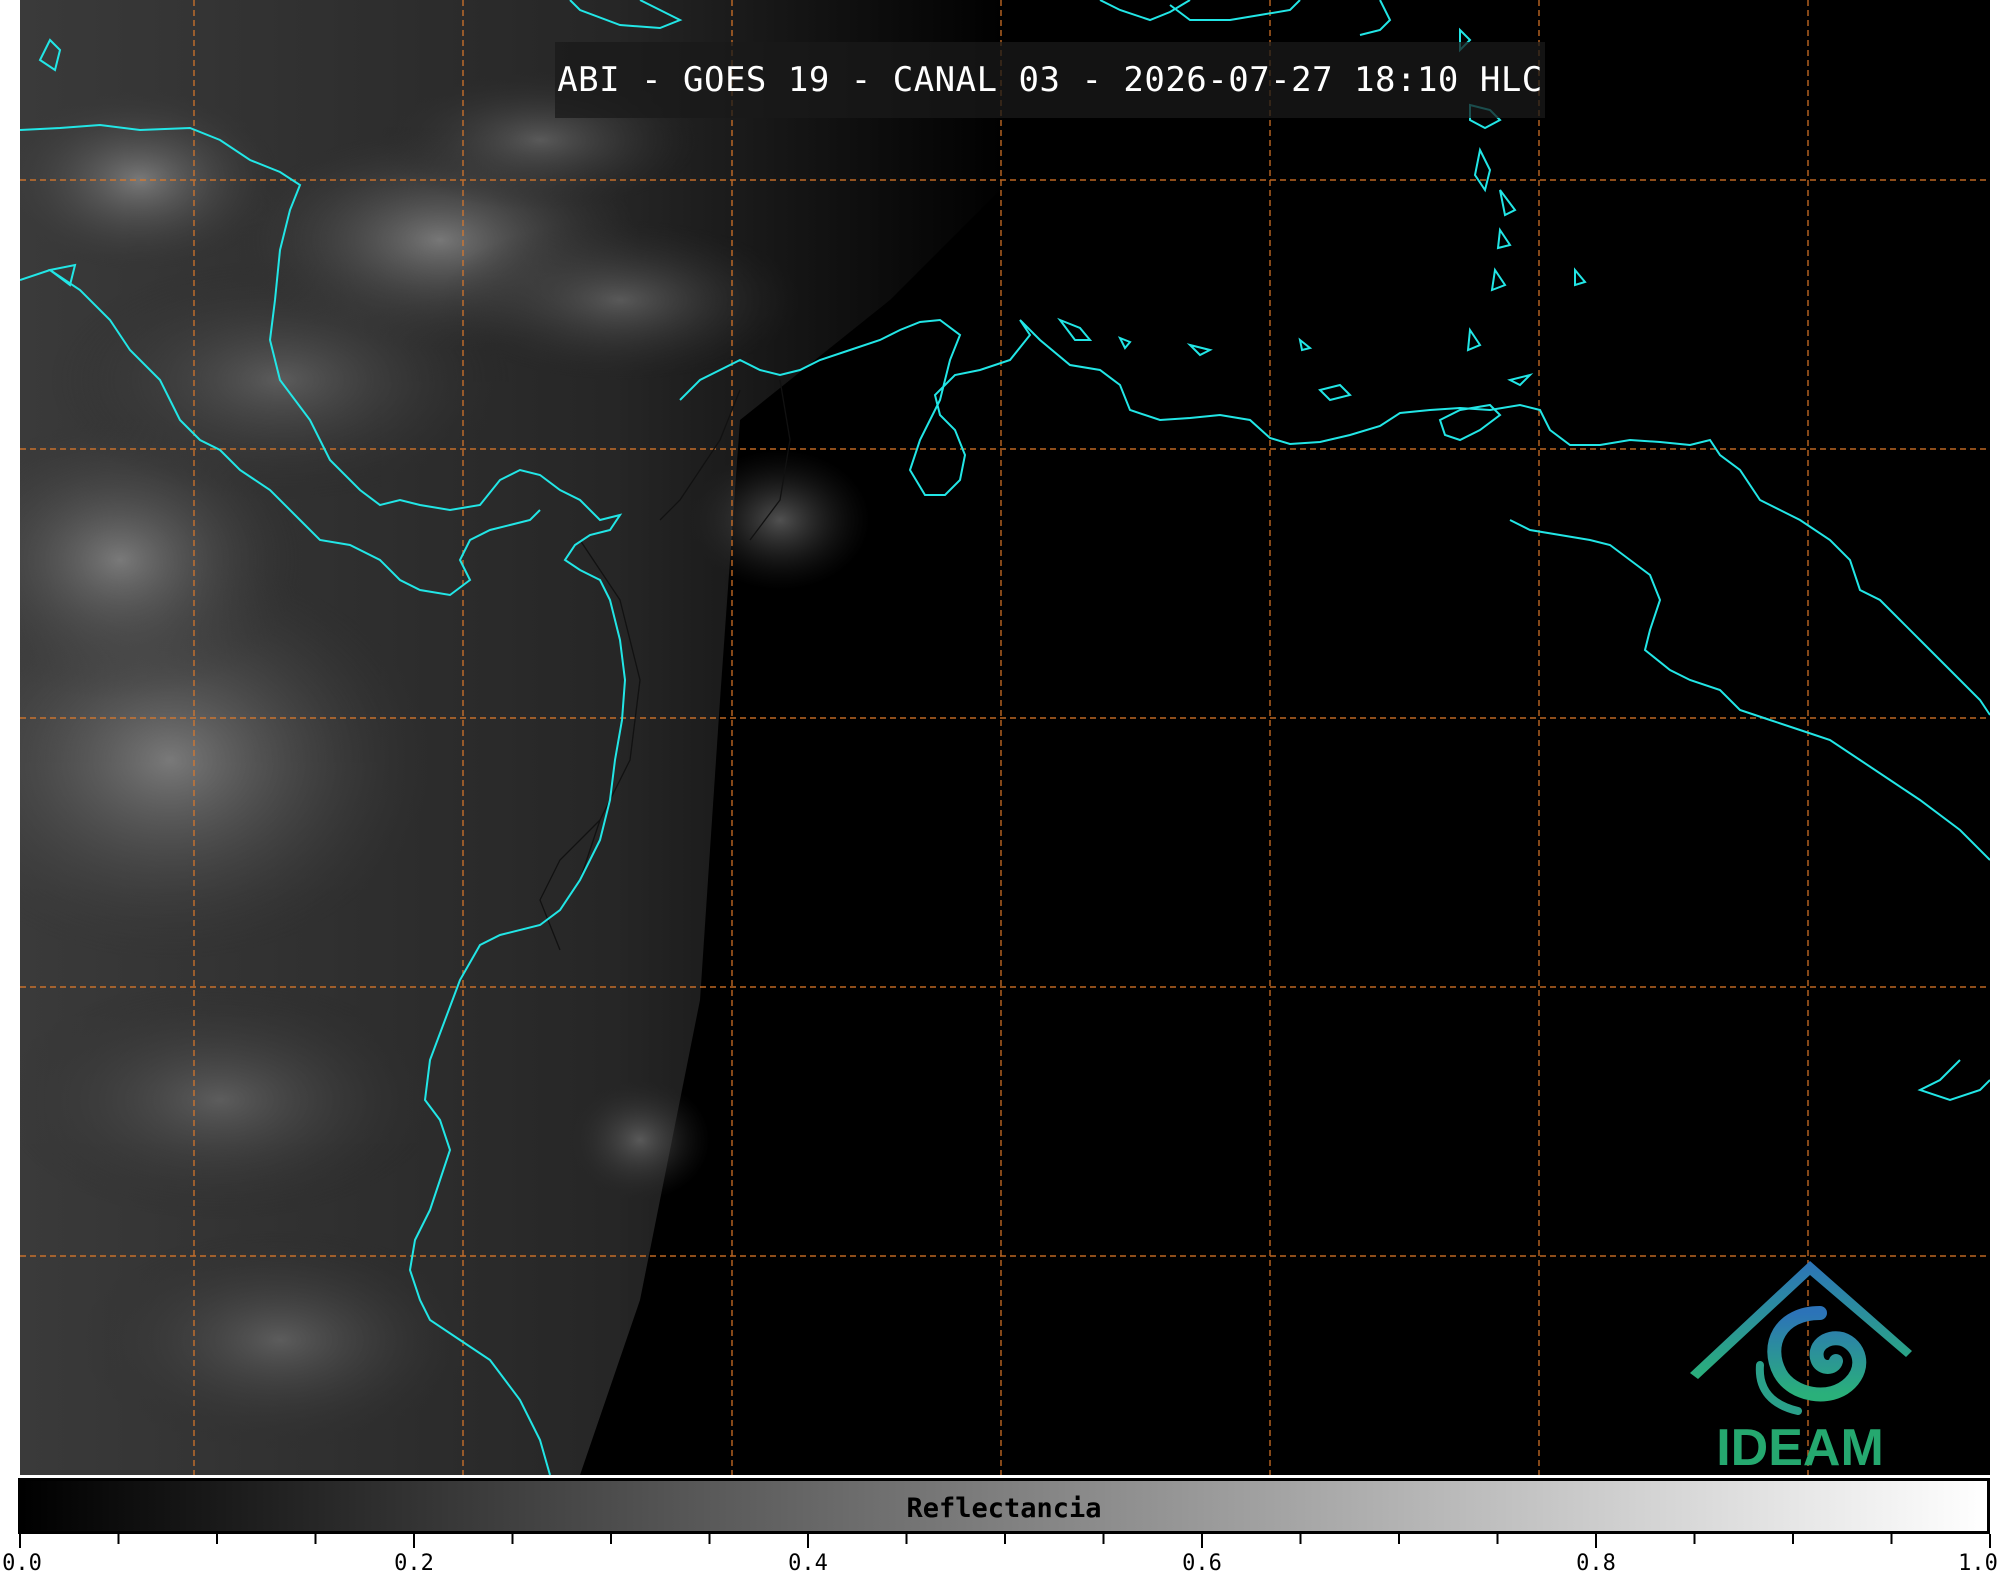 This screenshot has height=1577, width=2011. Describe the element at coordinates (1801, 1338) in the screenshot. I see `ideam-swirl-icon` at that location.